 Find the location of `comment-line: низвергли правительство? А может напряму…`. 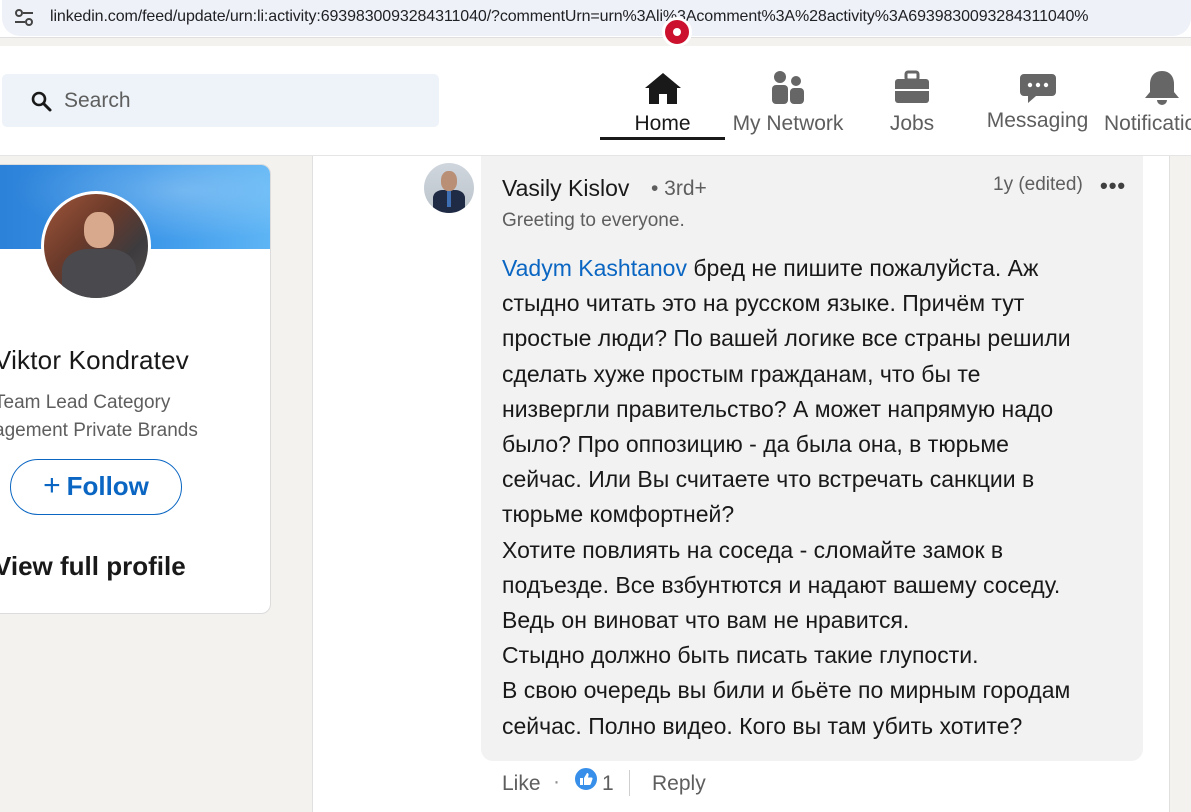

comment-line: низвергли правительство? А может напряму… is located at coordinates (778, 408).